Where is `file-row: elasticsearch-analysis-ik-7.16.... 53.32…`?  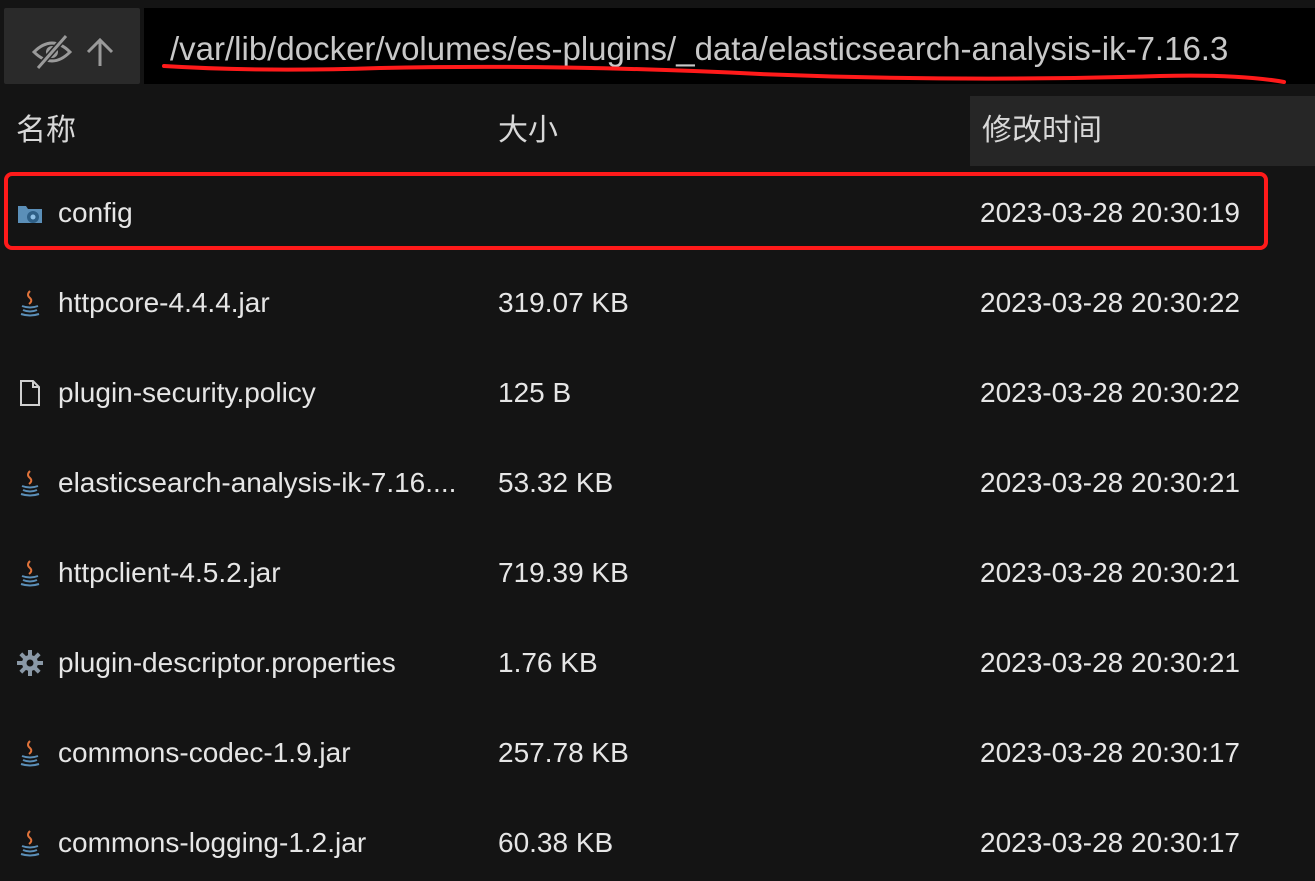
file-row: elasticsearch-analysis-ik-7.16.... 53.32… is located at coordinates (657, 483).